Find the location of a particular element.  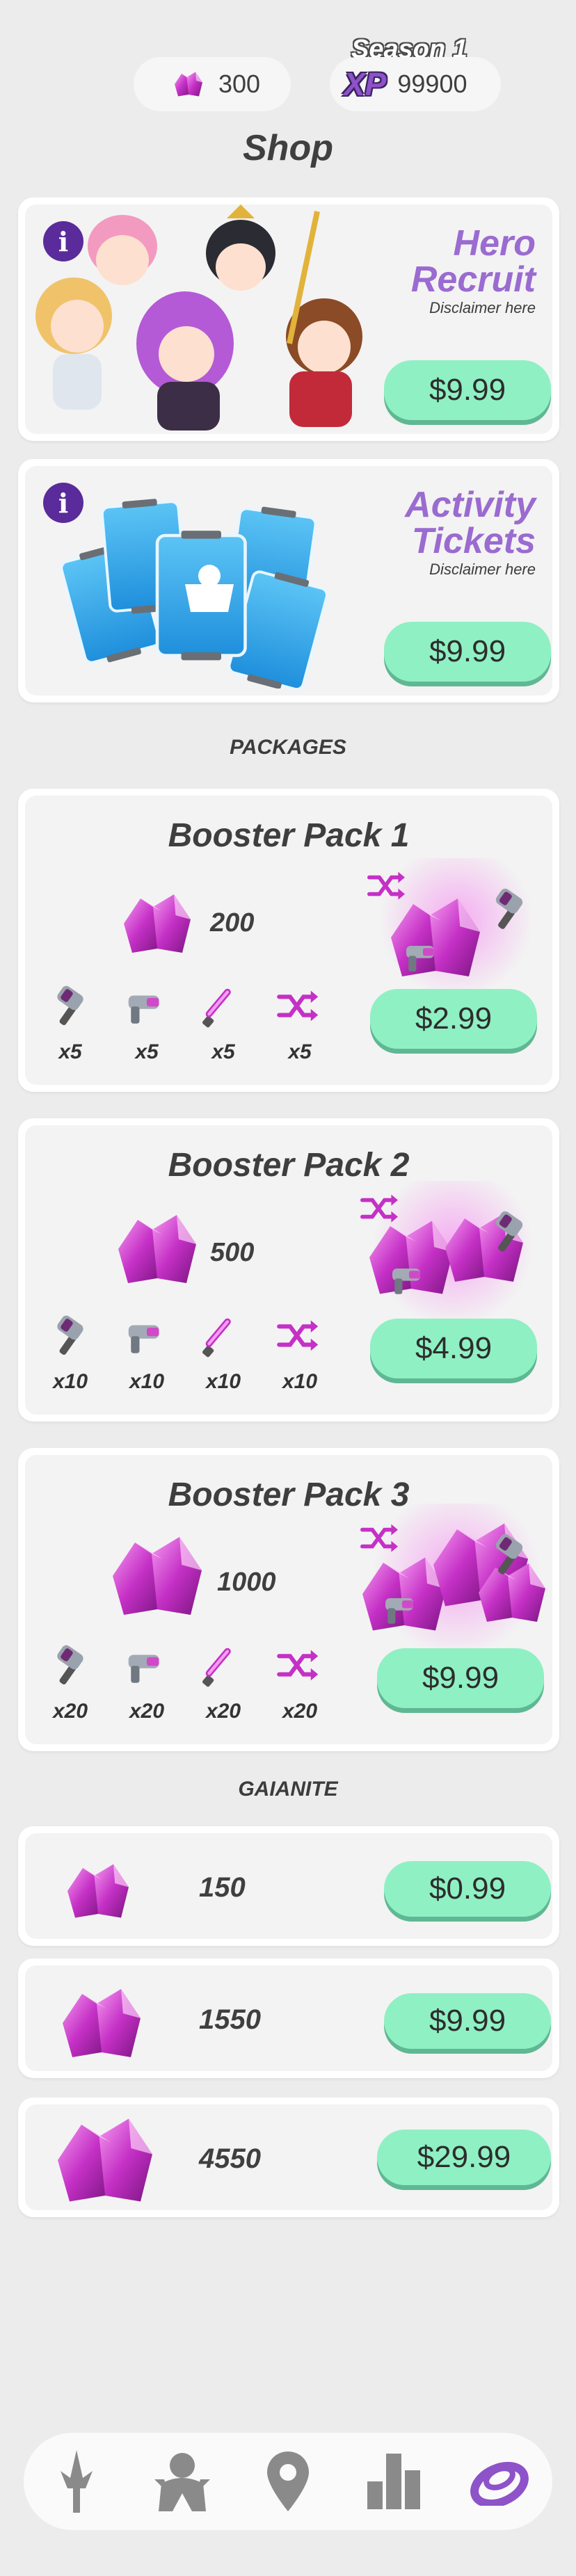

gaianite-4550-price-button: $29.99 is located at coordinates (464, 2157).